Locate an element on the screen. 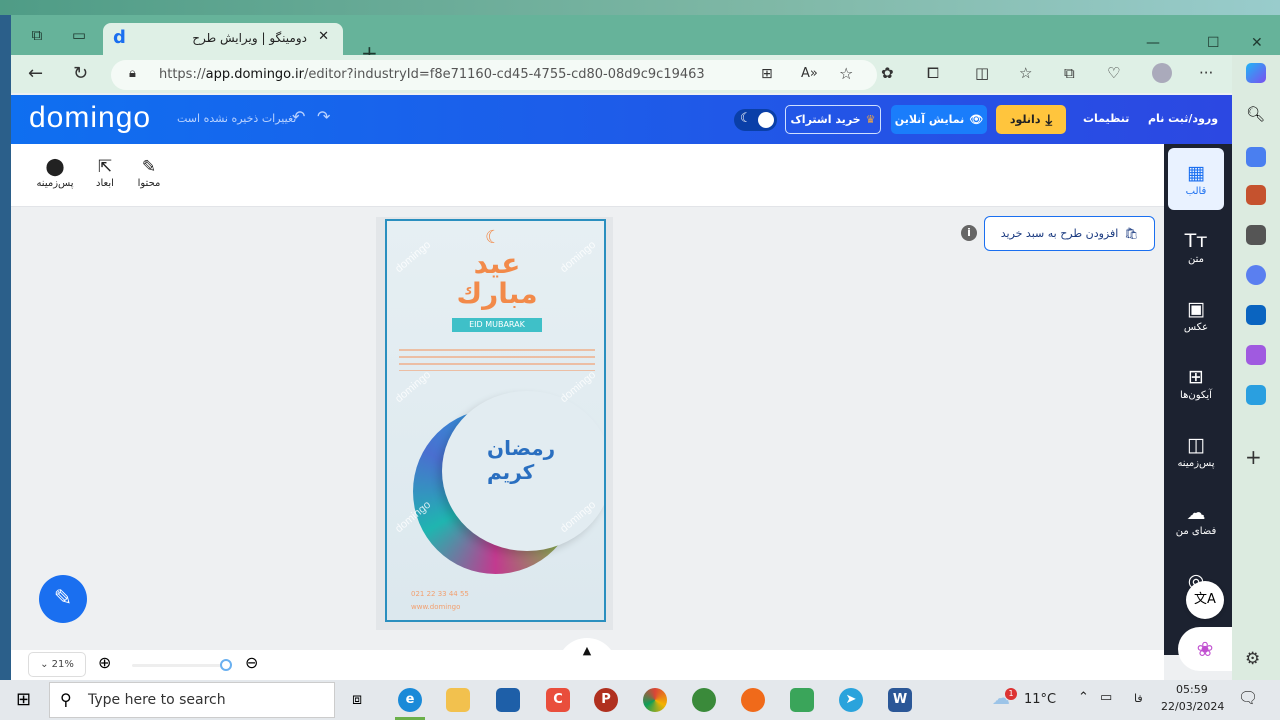 The height and width of the screenshot is (720, 1280). settings-link: تنظیمات is located at coordinates (1106, 118).